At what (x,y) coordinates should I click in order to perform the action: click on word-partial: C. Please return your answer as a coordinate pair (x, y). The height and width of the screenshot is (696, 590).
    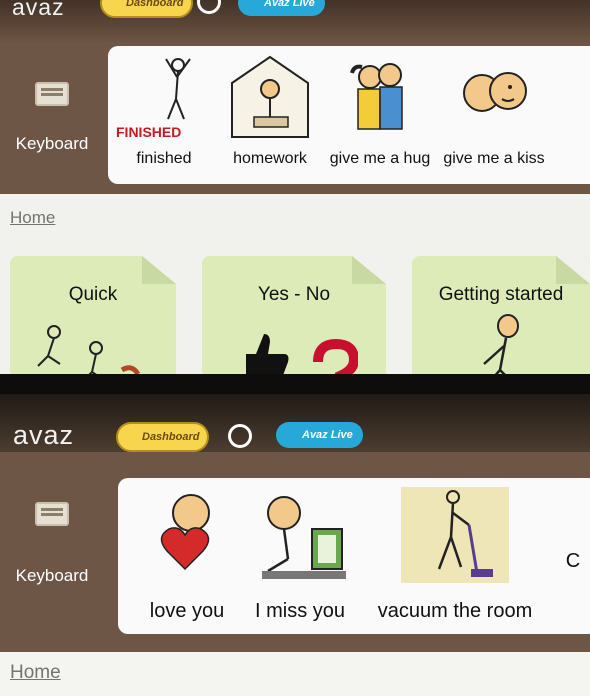
    Looking at the image, I should click on (573, 561).